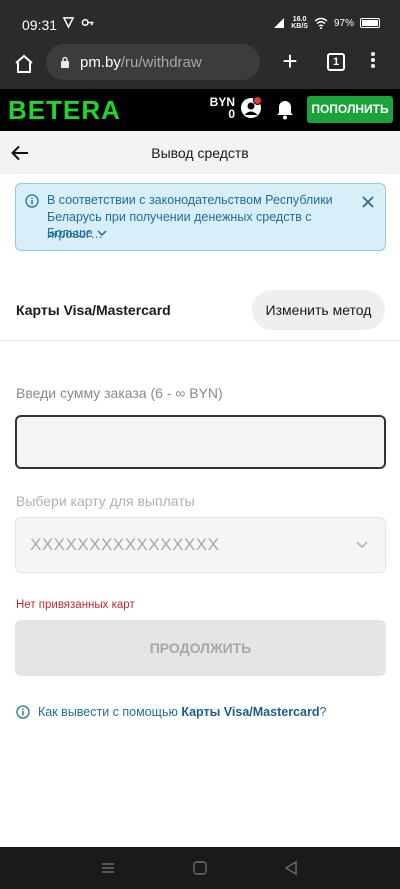  Describe the element at coordinates (200, 442) in the screenshot. I see `amount-input` at that location.